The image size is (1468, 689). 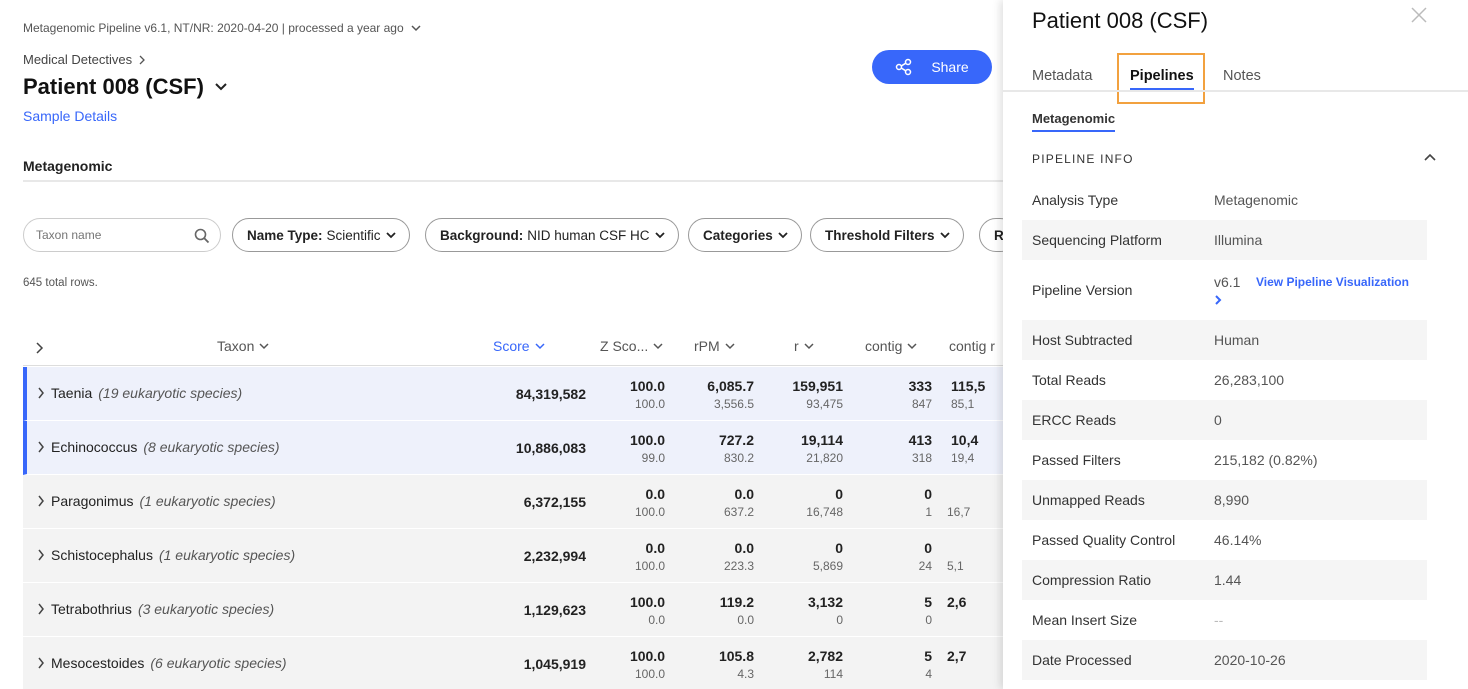 I want to click on info-label: Sequencing Platform, so click(x=1097, y=240).